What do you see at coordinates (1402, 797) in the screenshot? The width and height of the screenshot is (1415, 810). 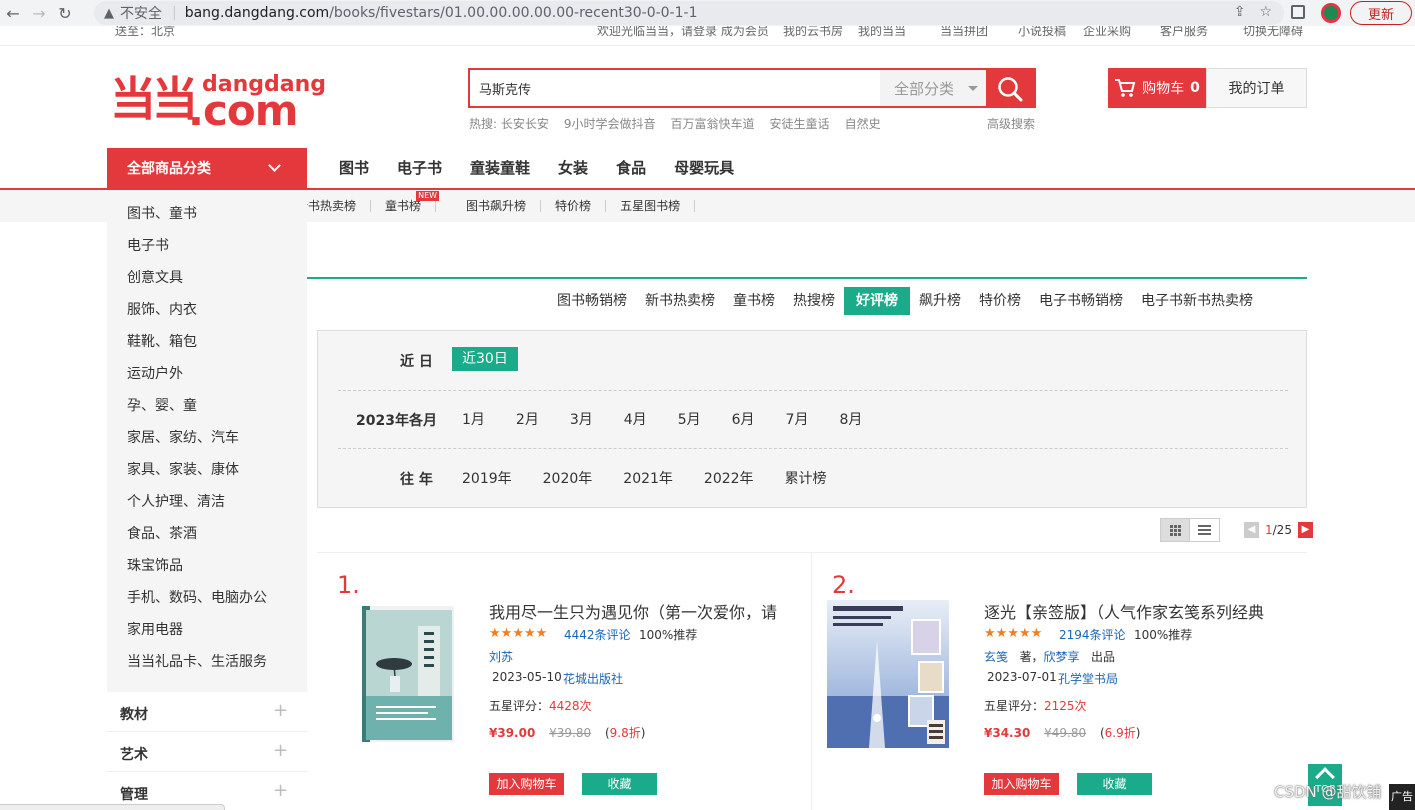 I see `ad-tag: 广告` at bounding box center [1402, 797].